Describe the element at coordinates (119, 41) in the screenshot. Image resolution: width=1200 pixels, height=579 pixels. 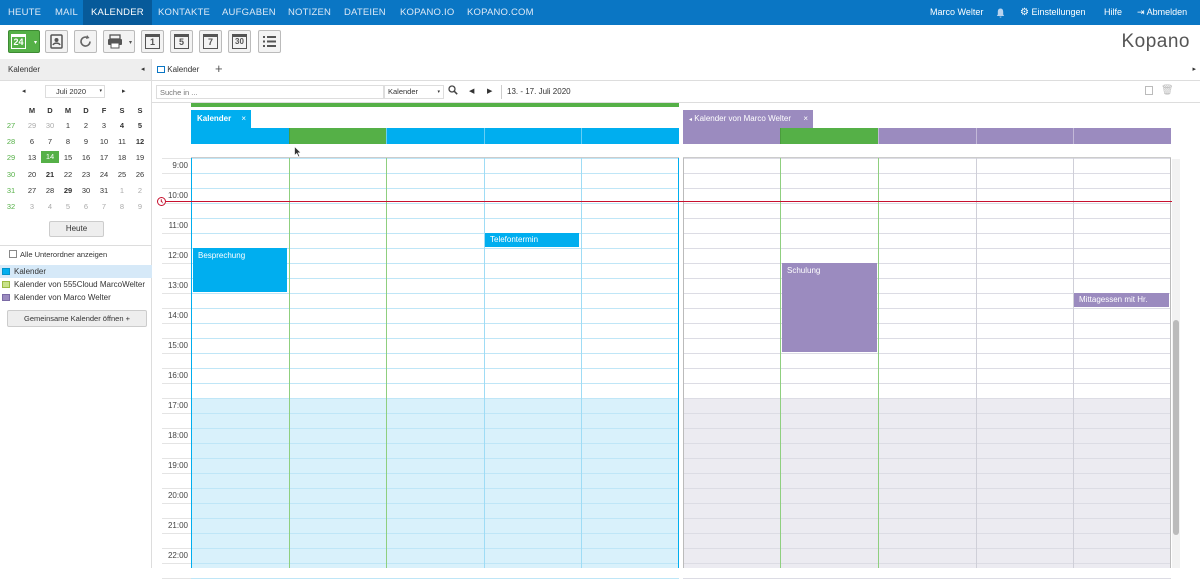
I see `print-button: ▾` at that location.